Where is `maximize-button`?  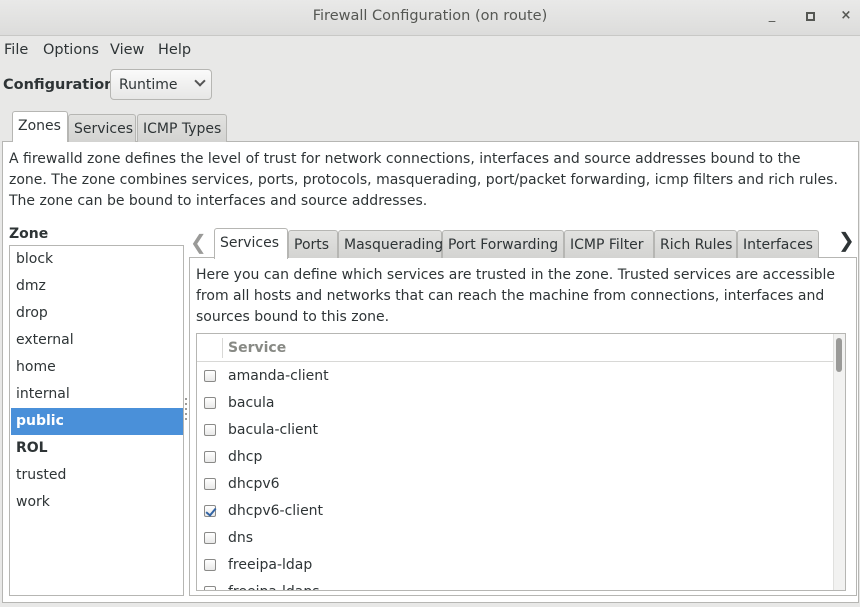 maximize-button is located at coordinates (810, 17).